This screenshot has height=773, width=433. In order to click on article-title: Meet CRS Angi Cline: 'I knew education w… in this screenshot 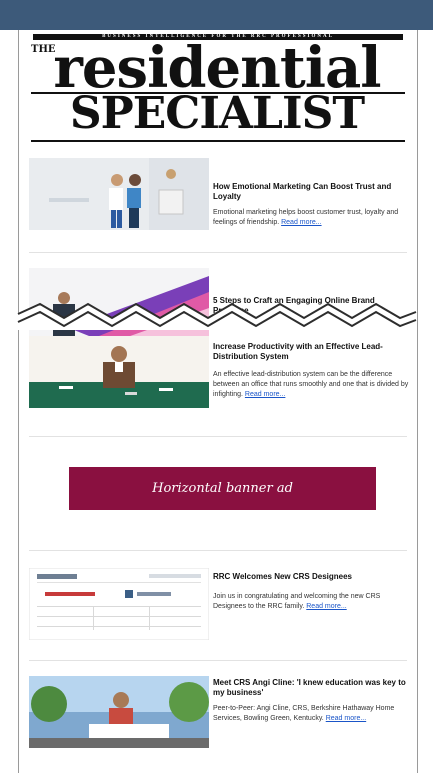, I will do `click(311, 688)`.